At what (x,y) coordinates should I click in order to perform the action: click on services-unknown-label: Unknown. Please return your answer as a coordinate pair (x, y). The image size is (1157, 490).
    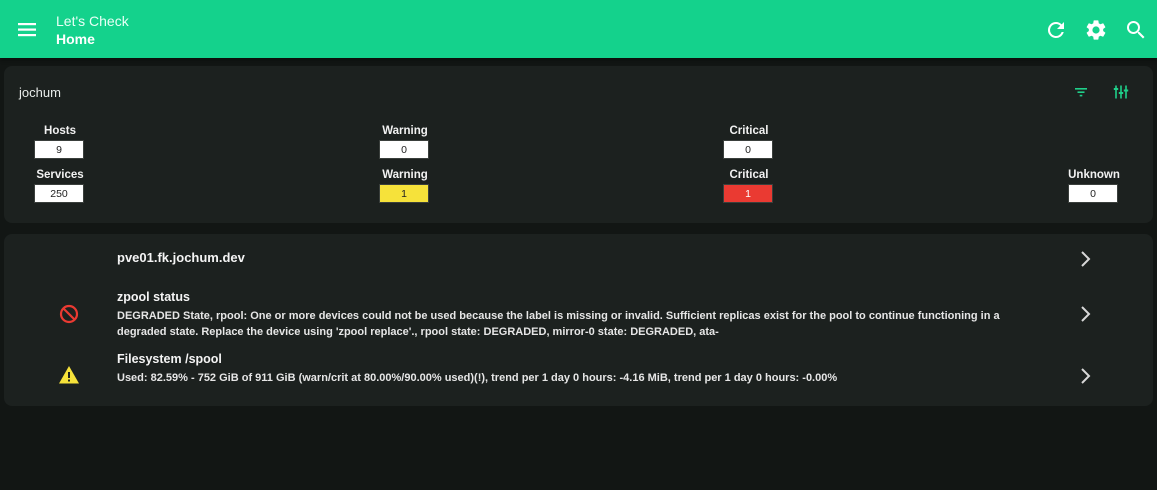
    Looking at the image, I should click on (1094, 175).